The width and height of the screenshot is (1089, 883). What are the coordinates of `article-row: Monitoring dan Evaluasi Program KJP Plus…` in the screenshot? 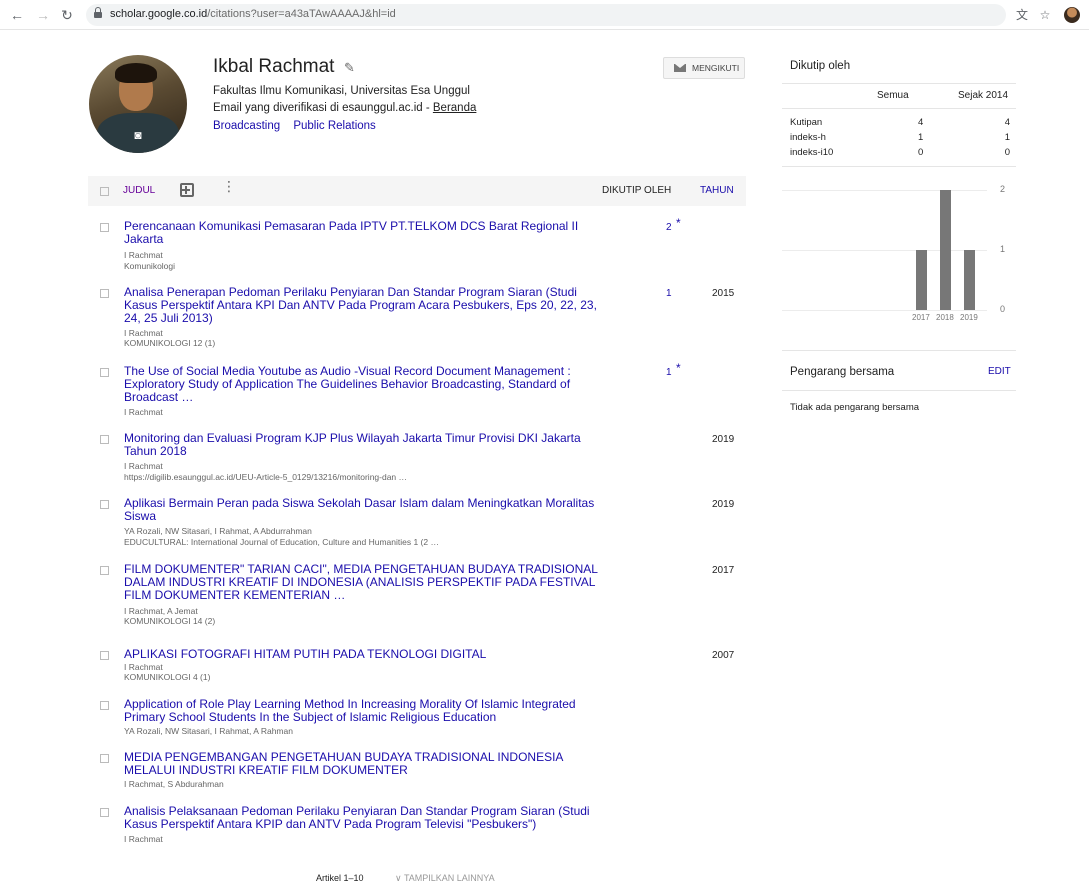 It's located at (417, 458).